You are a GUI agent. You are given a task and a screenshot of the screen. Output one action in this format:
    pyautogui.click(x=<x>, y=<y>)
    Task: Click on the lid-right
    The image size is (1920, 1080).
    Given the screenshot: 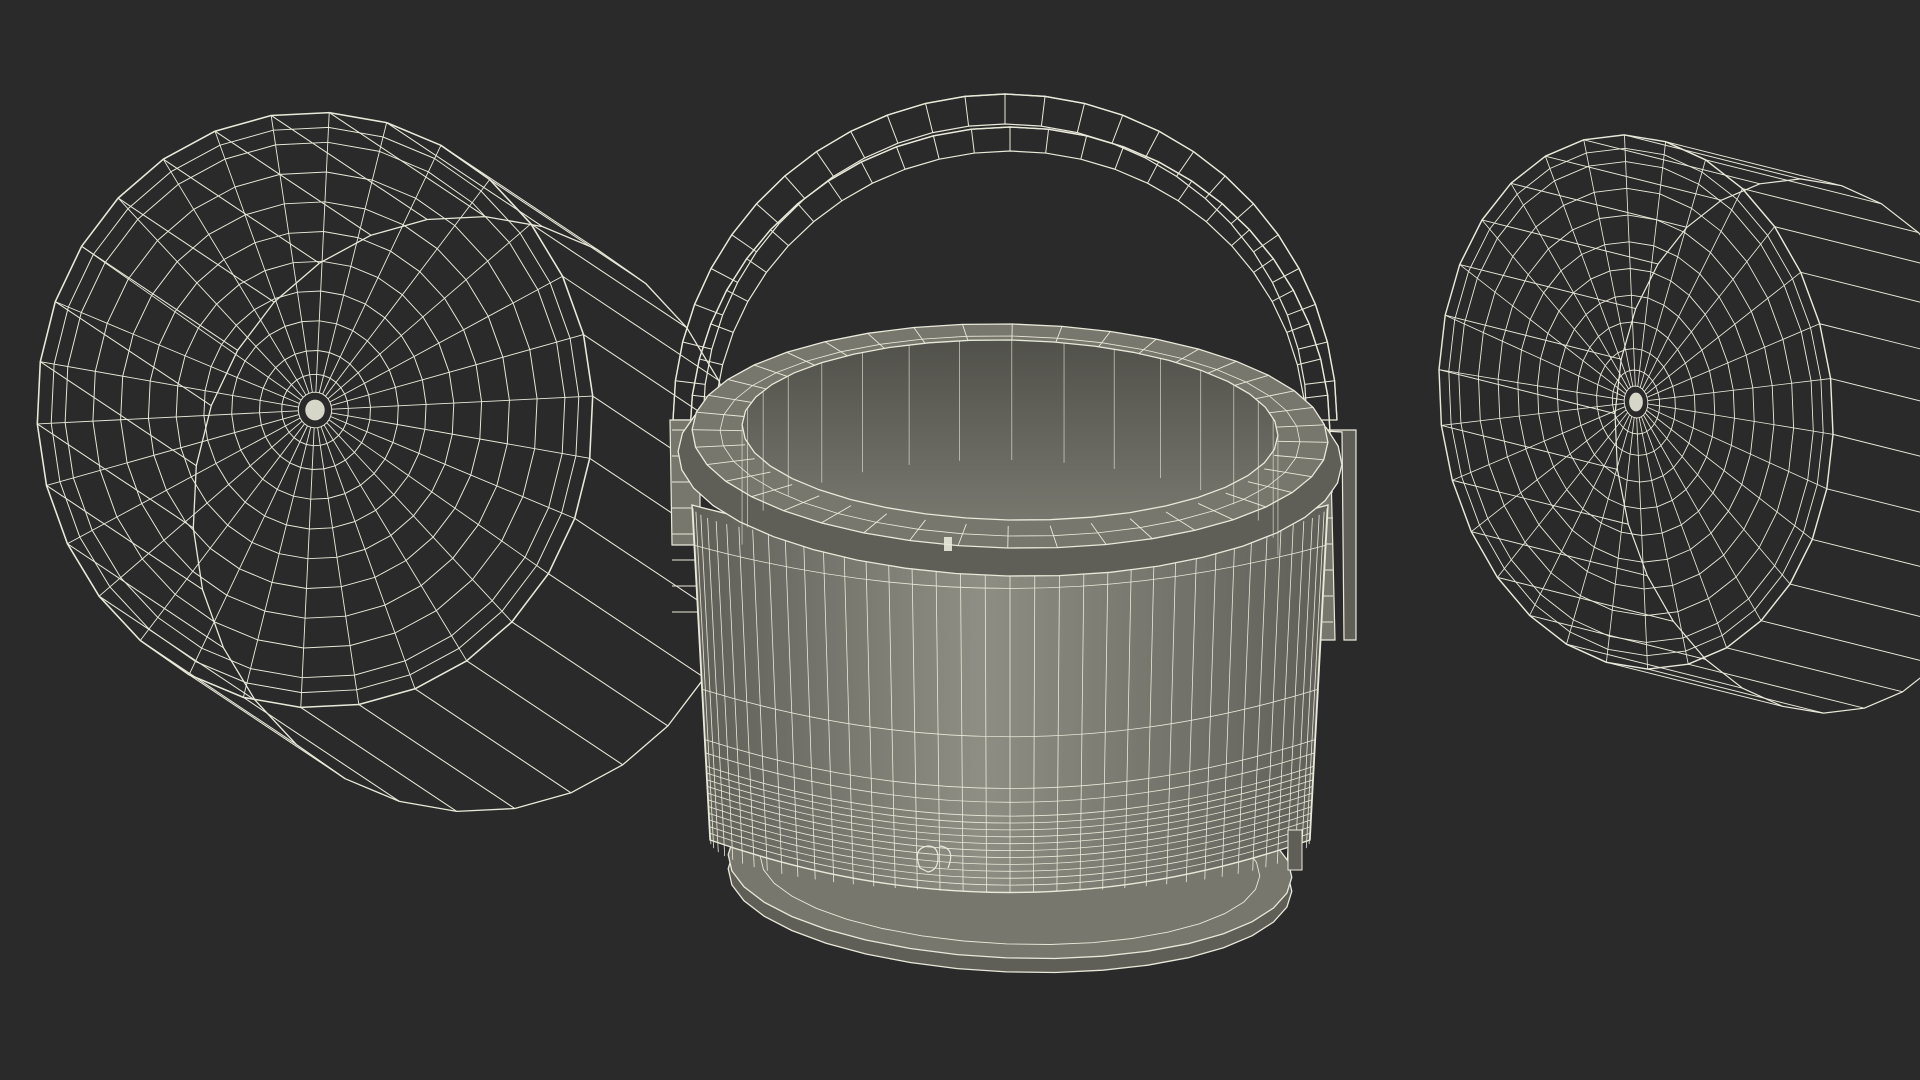 What is the action you would take?
    pyautogui.click(x=1679, y=424)
    